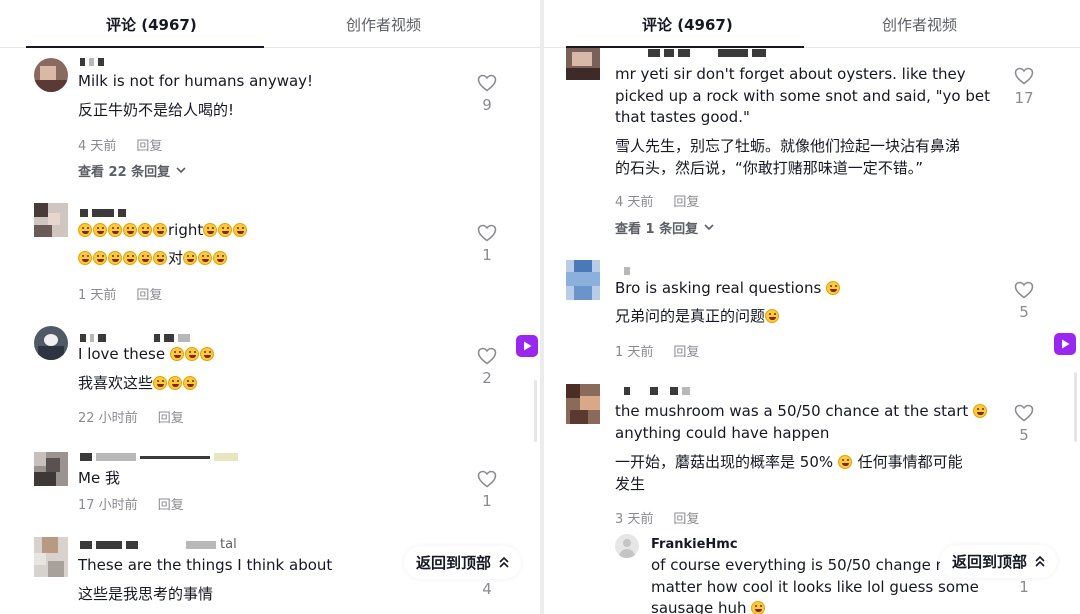 The height and width of the screenshot is (614, 1080). I want to click on comment-word: 我喜欢这些, so click(116, 383).